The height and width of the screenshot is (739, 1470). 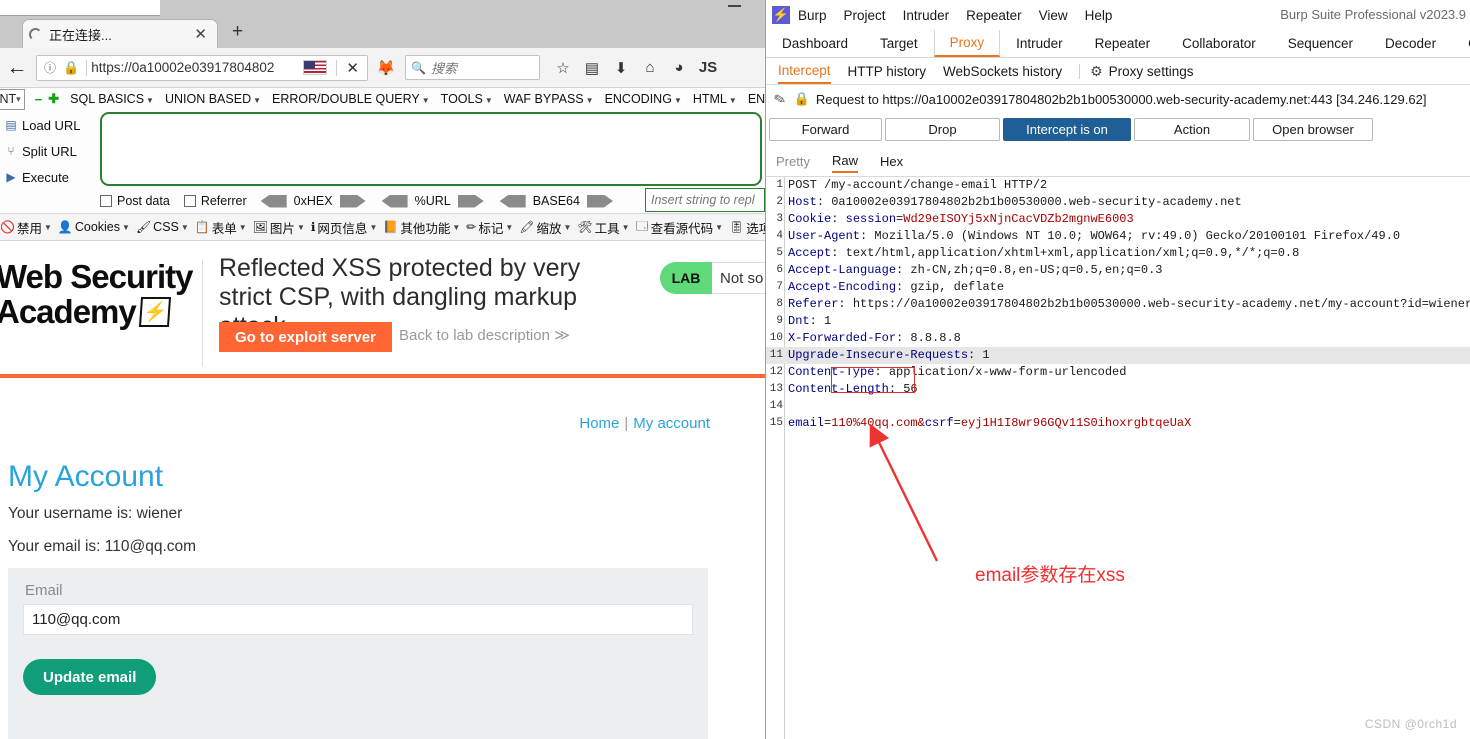 What do you see at coordinates (899, 43) in the screenshot?
I see `tab-target: Target` at bounding box center [899, 43].